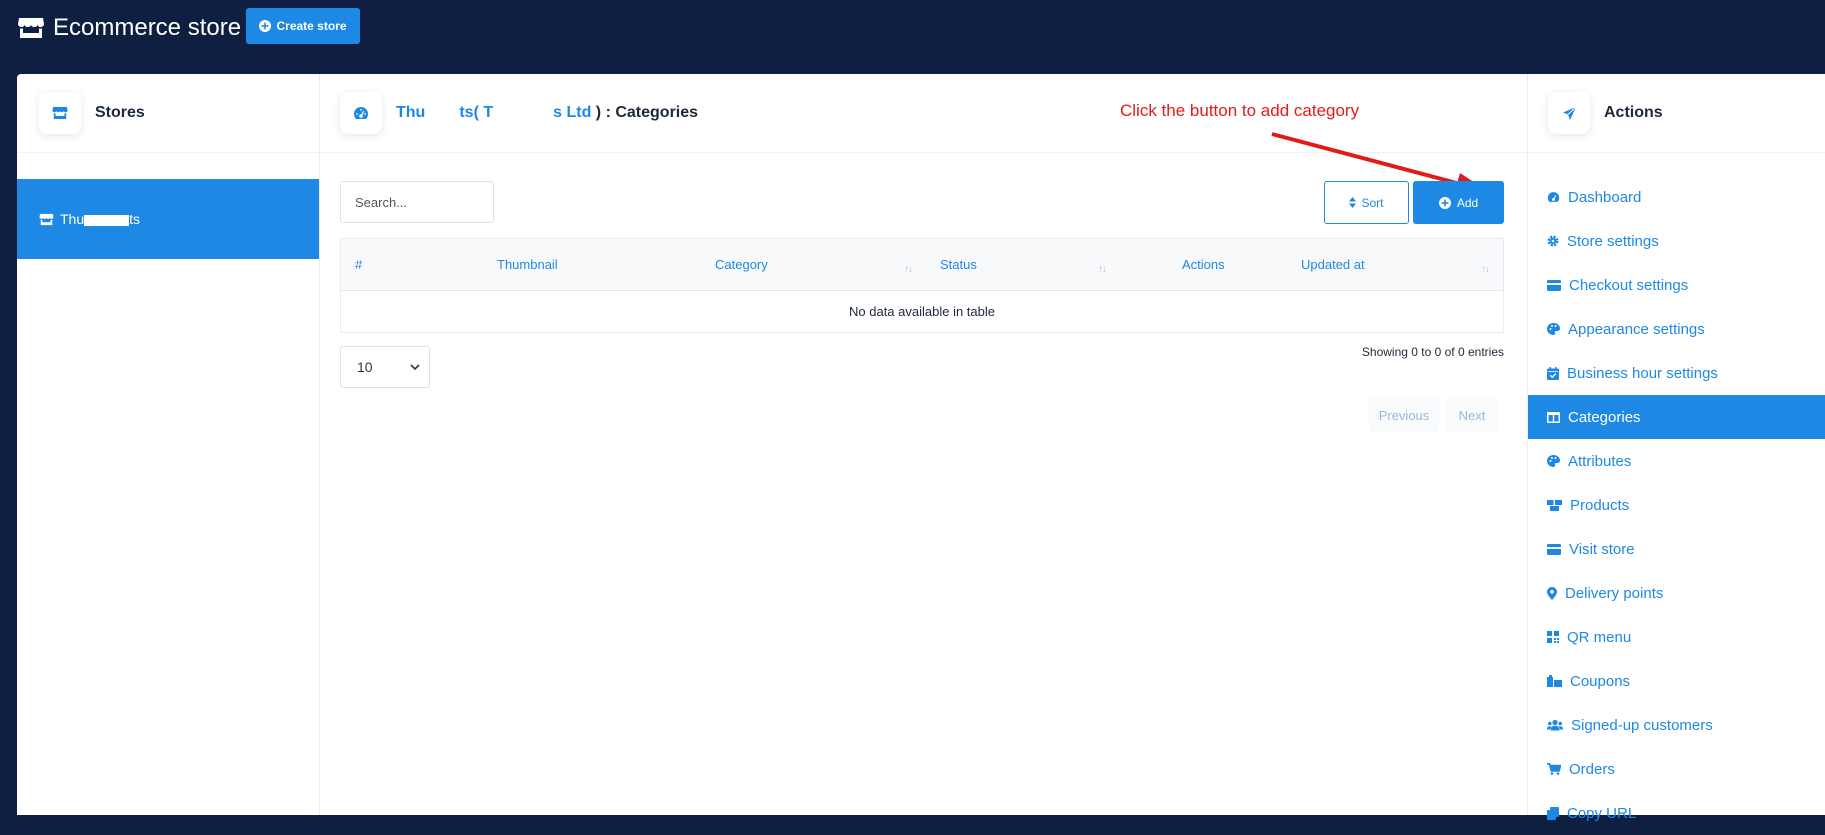 The width and height of the screenshot is (1825, 835). Describe the element at coordinates (1676, 681) in the screenshot. I see `action-coupons: Coupons` at that location.